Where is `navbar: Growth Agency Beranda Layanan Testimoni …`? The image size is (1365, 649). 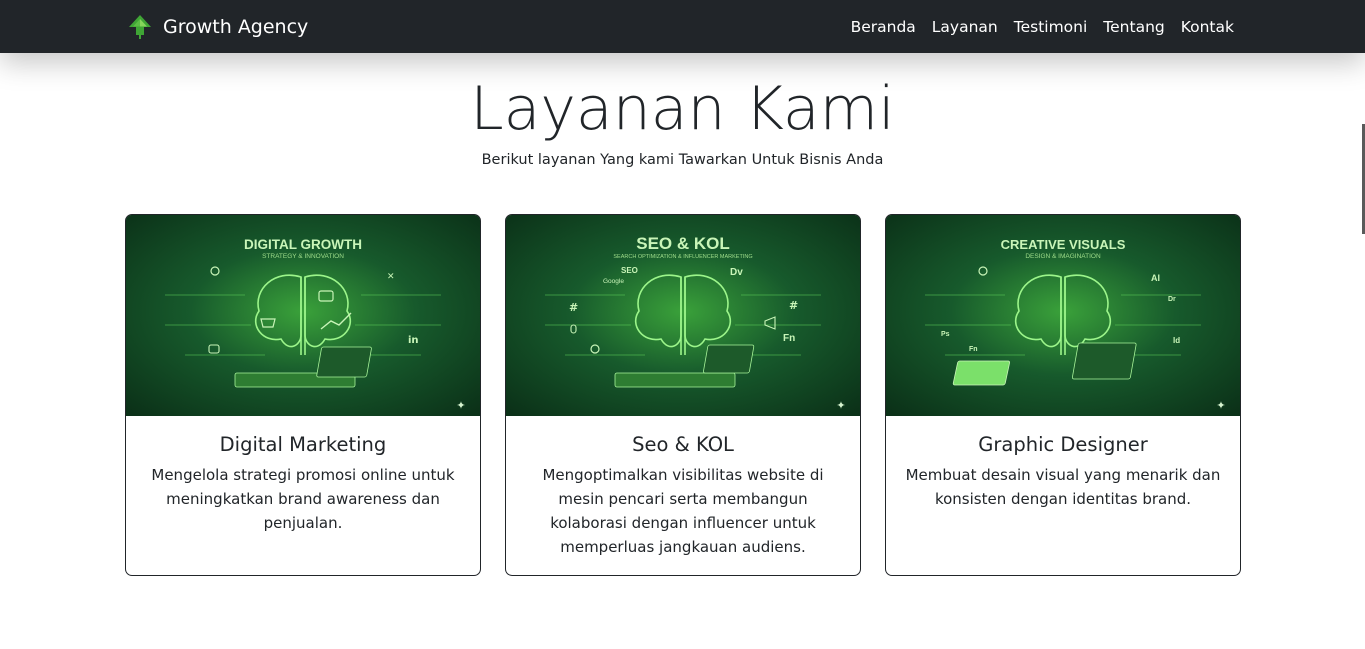
navbar: Growth Agency Beranda Layanan Testimoni … is located at coordinates (682, 26).